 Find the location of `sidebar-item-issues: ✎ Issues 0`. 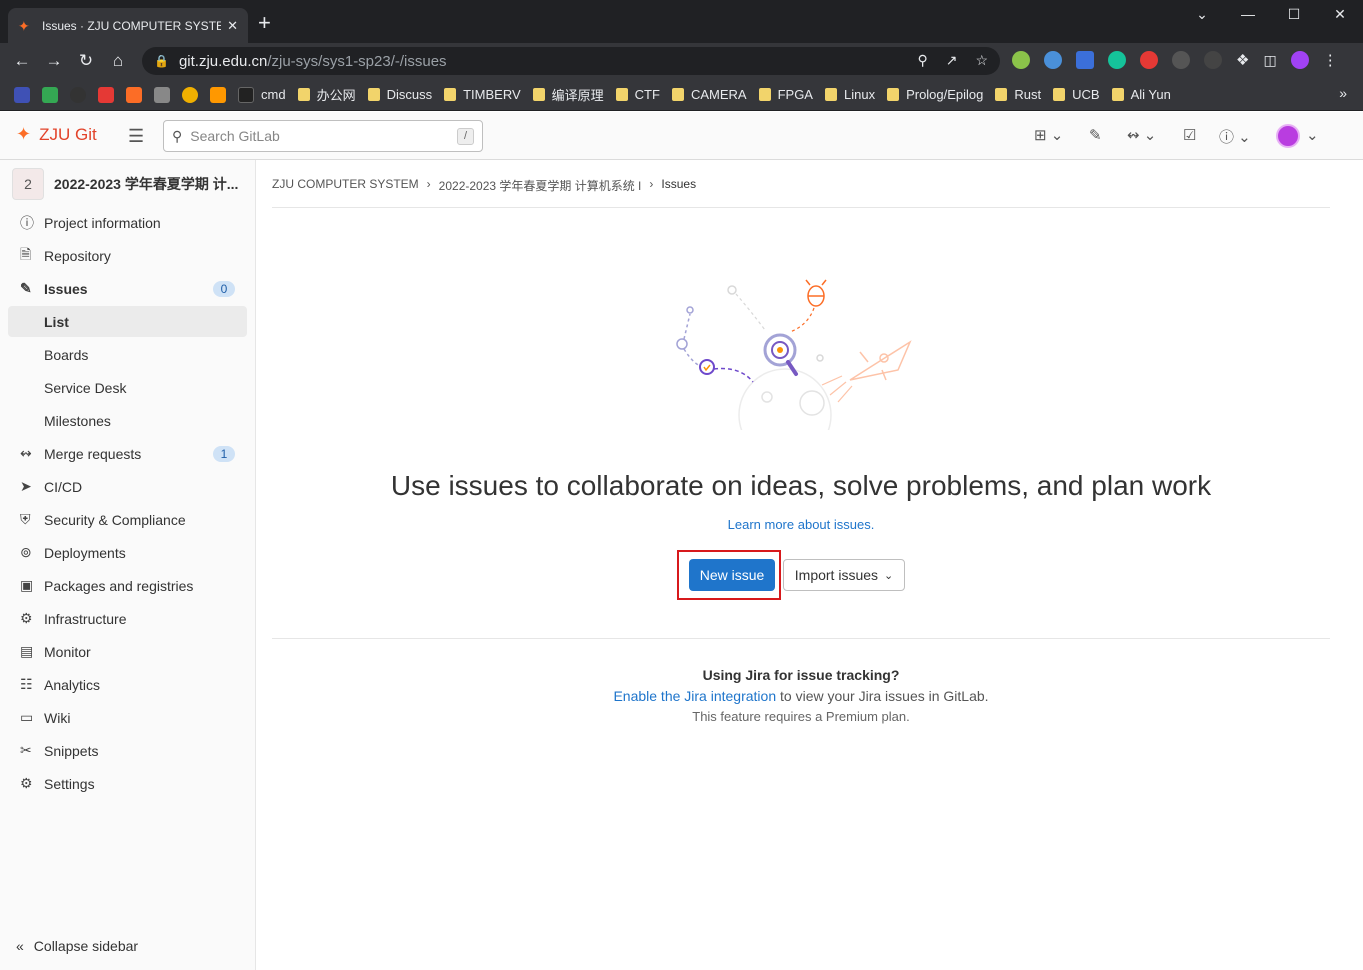

sidebar-item-issues: ✎ Issues 0 is located at coordinates (127, 288).